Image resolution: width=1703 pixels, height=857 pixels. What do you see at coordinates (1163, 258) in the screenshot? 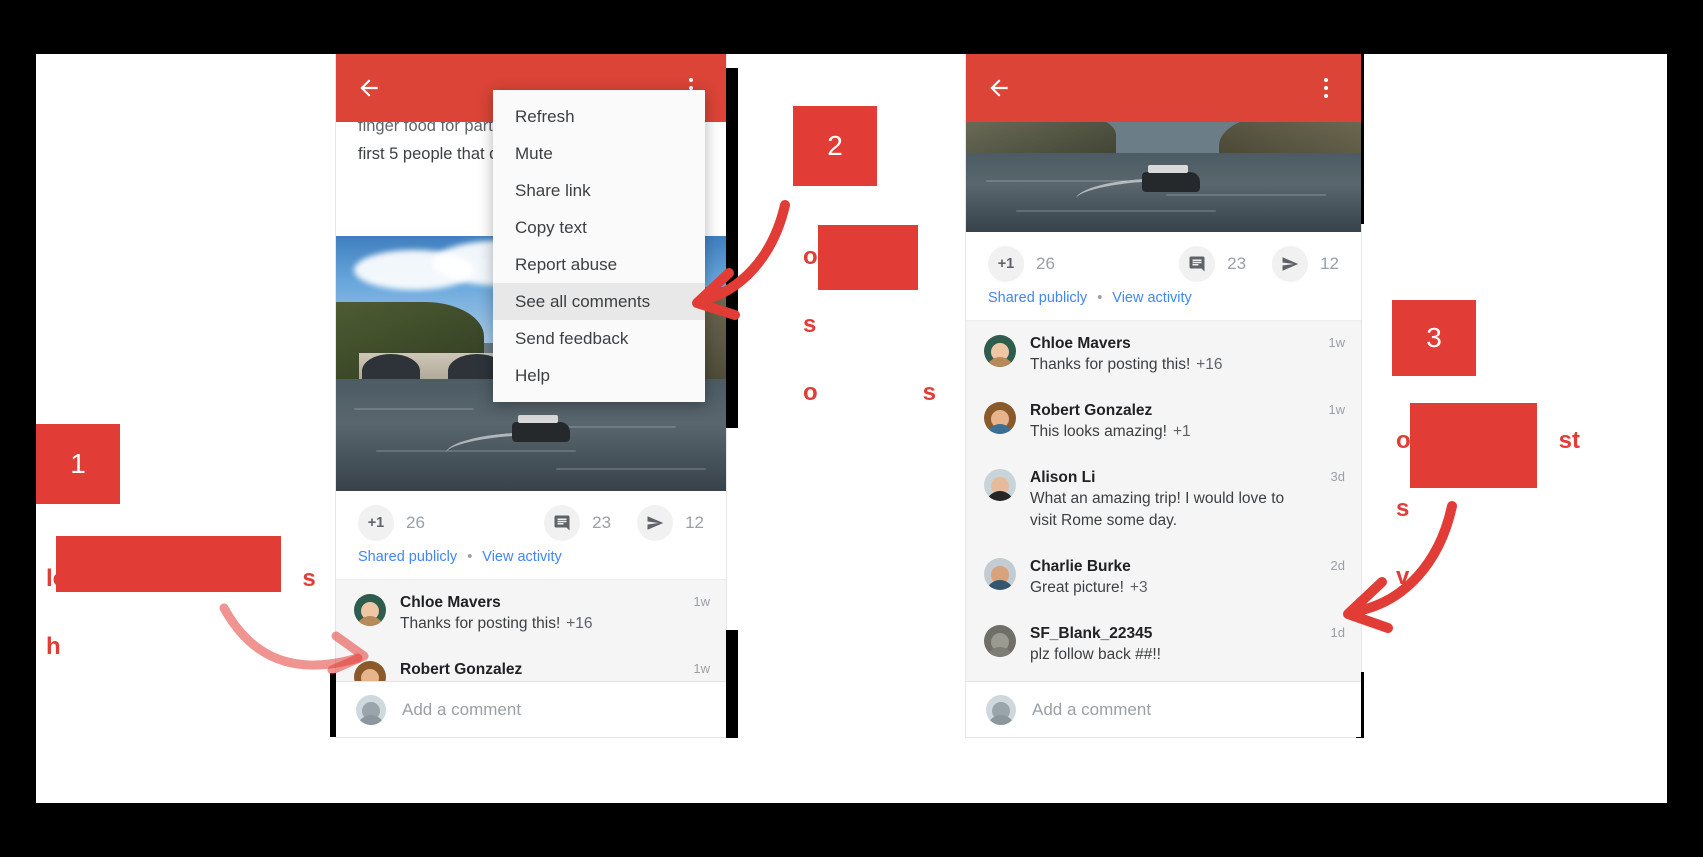
I see `interaction-bar-right: +1 26 23 12` at bounding box center [1163, 258].